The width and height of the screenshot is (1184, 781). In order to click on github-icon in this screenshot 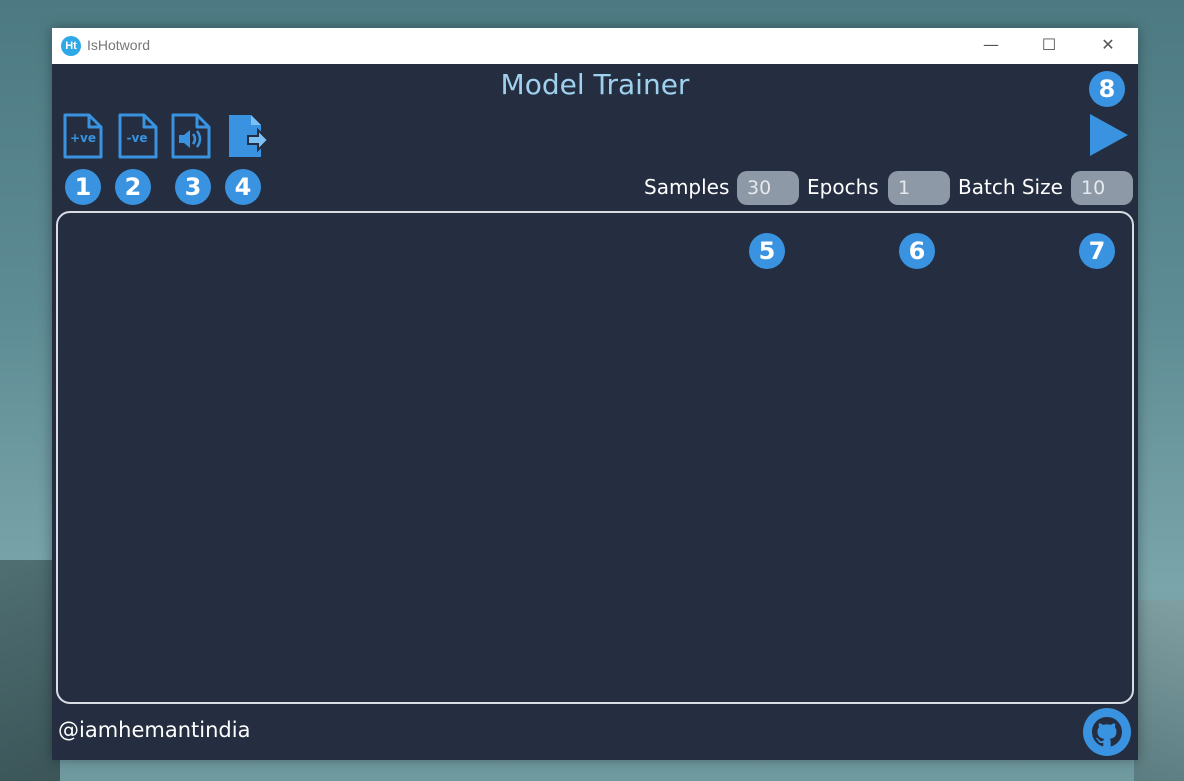, I will do `click(1107, 732)`.